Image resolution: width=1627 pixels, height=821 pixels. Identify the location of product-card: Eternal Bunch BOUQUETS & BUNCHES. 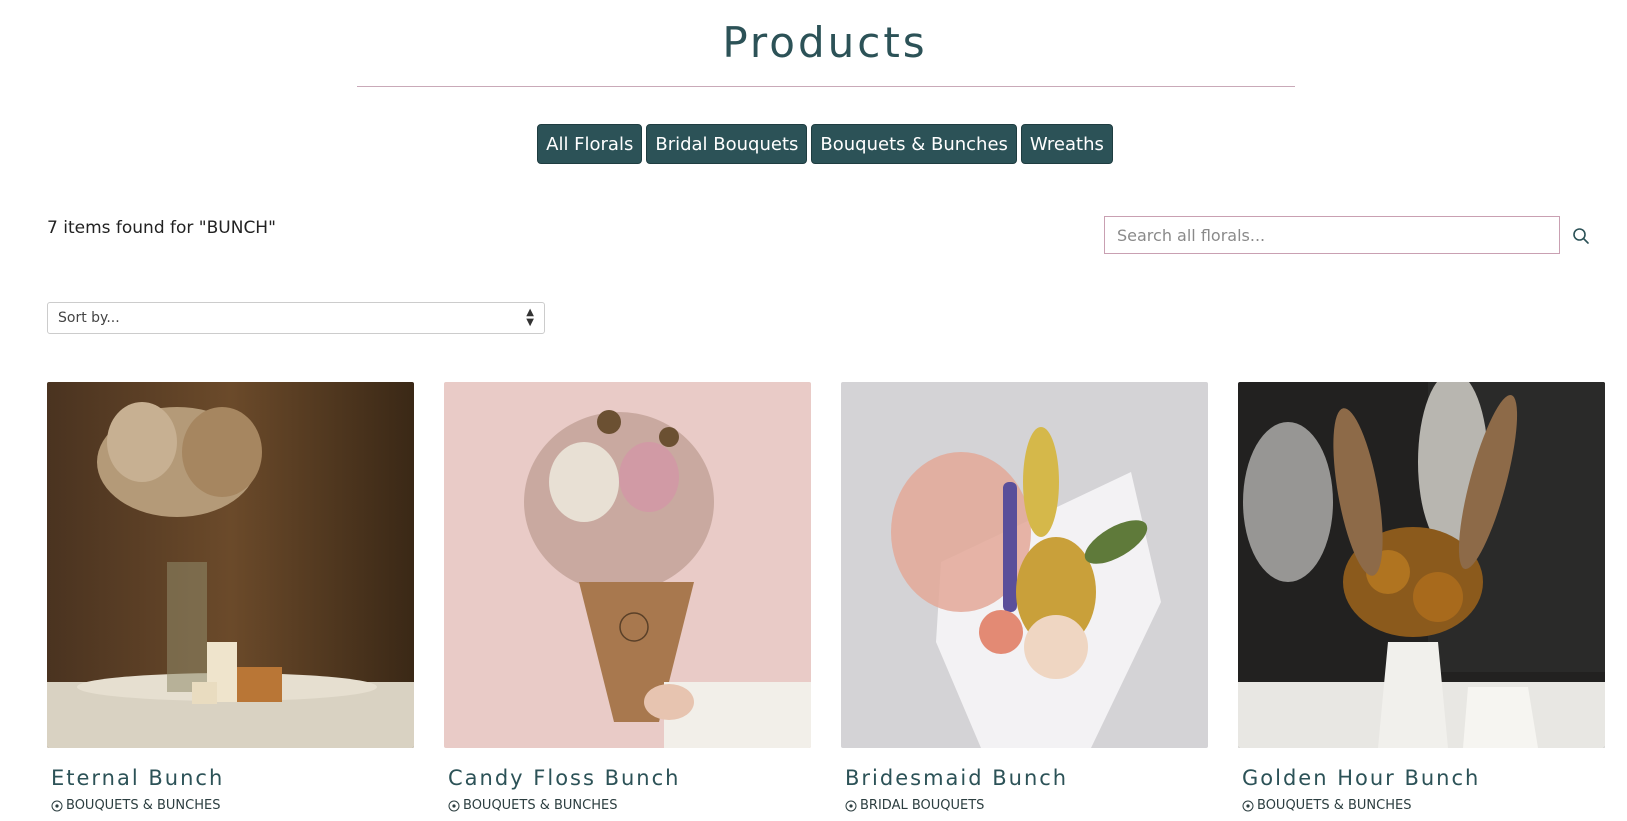
(230, 597).